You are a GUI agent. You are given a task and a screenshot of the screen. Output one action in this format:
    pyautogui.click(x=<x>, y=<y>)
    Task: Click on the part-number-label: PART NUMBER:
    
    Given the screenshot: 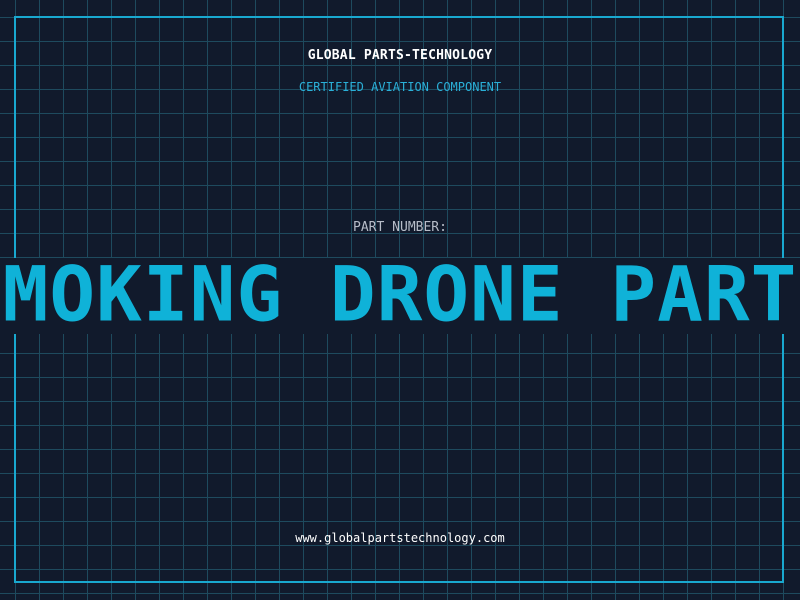 What is the action you would take?
    pyautogui.click(x=400, y=227)
    